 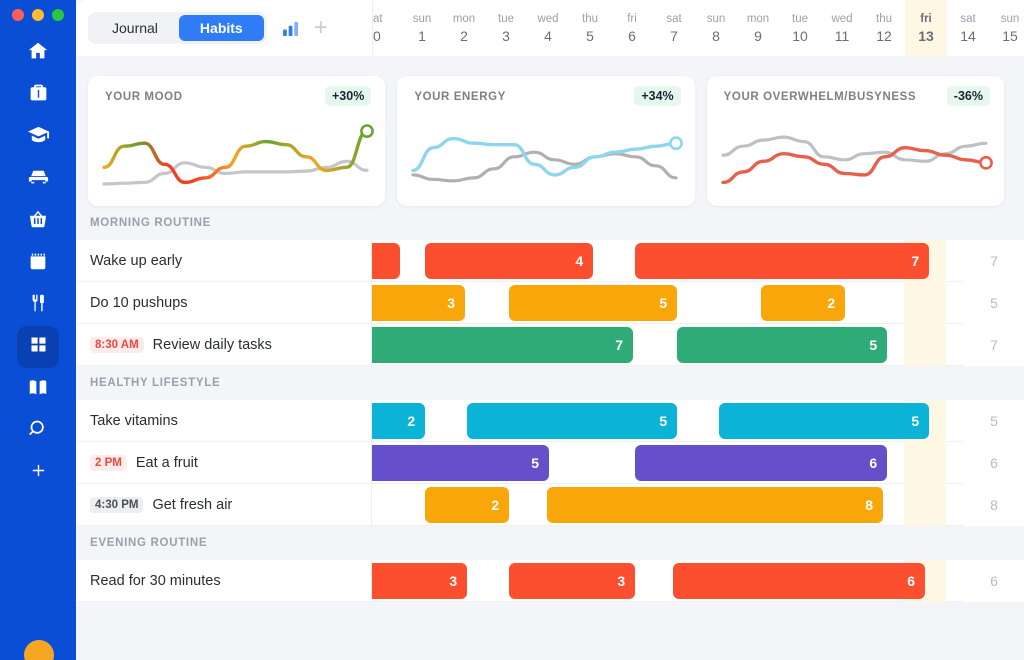 I want to click on habit-row: Read for 30 minutes 3 3 6 6, so click(x=550, y=581).